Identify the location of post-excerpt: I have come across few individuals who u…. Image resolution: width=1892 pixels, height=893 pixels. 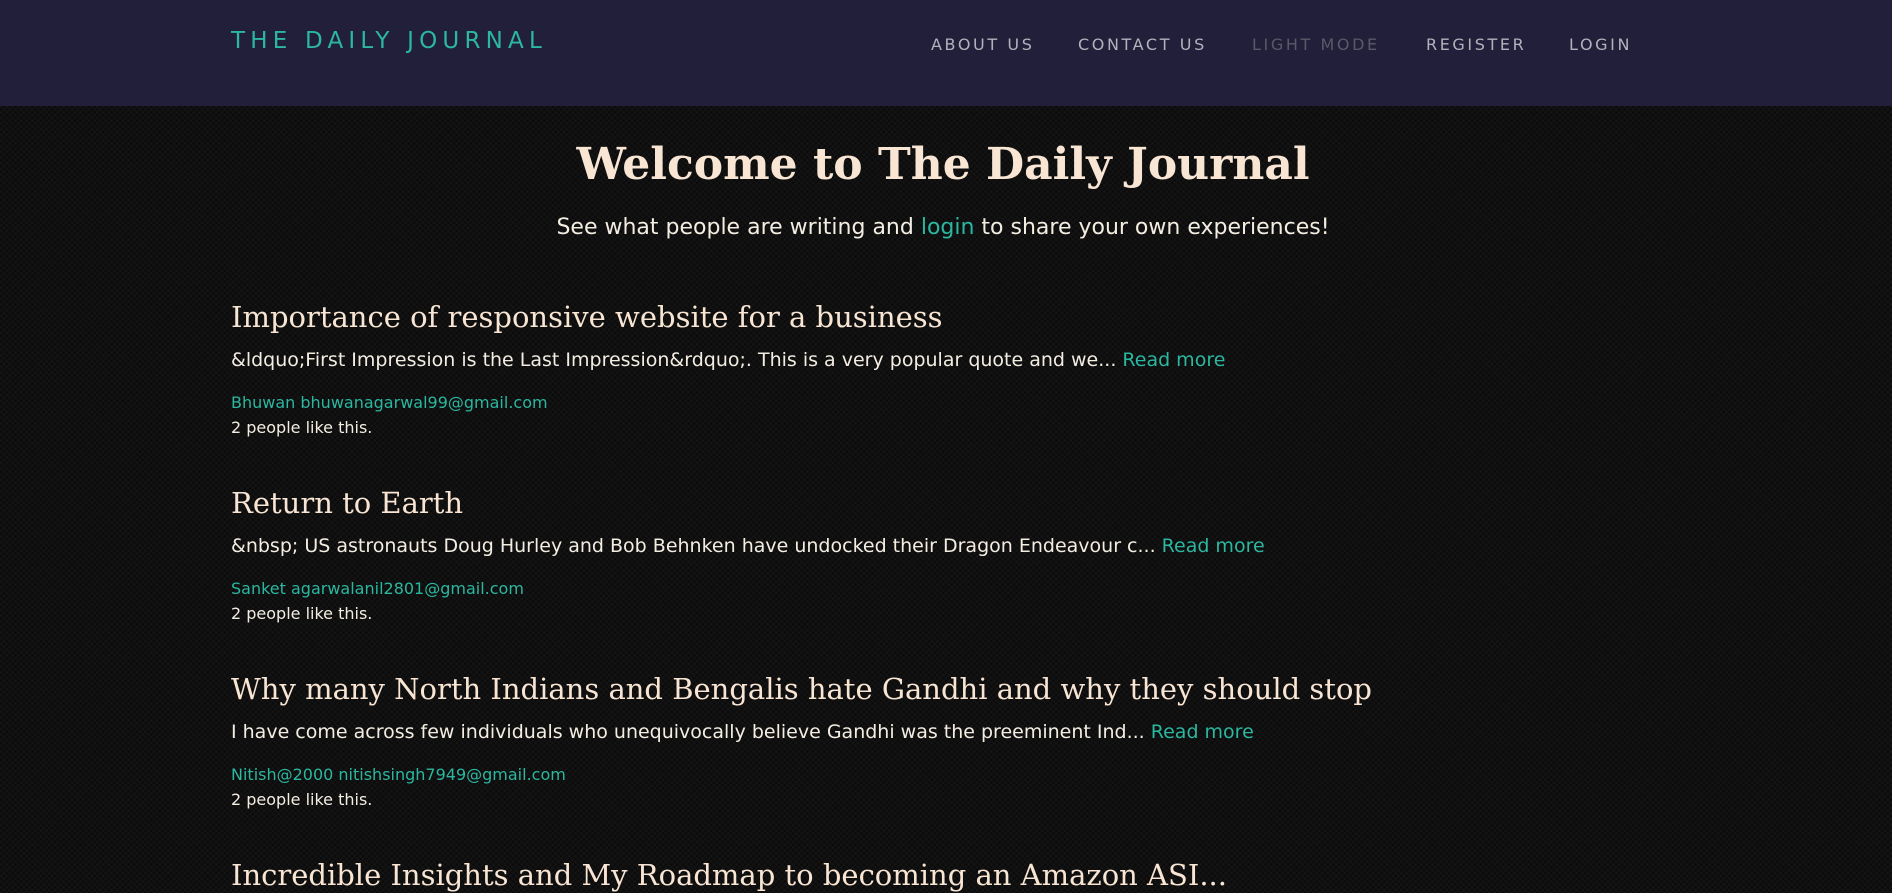
(742, 732).